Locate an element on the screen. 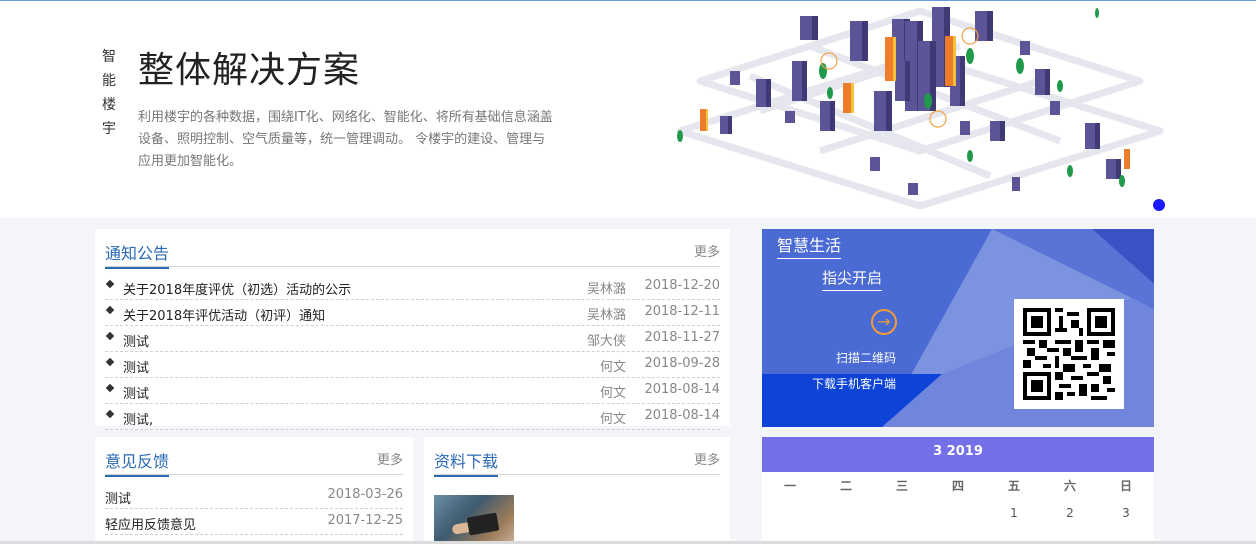 The image size is (1256, 544). calendar-widget: 3 2019 一 二 三 四 五 六 日 1 2 3 is located at coordinates (958, 490).